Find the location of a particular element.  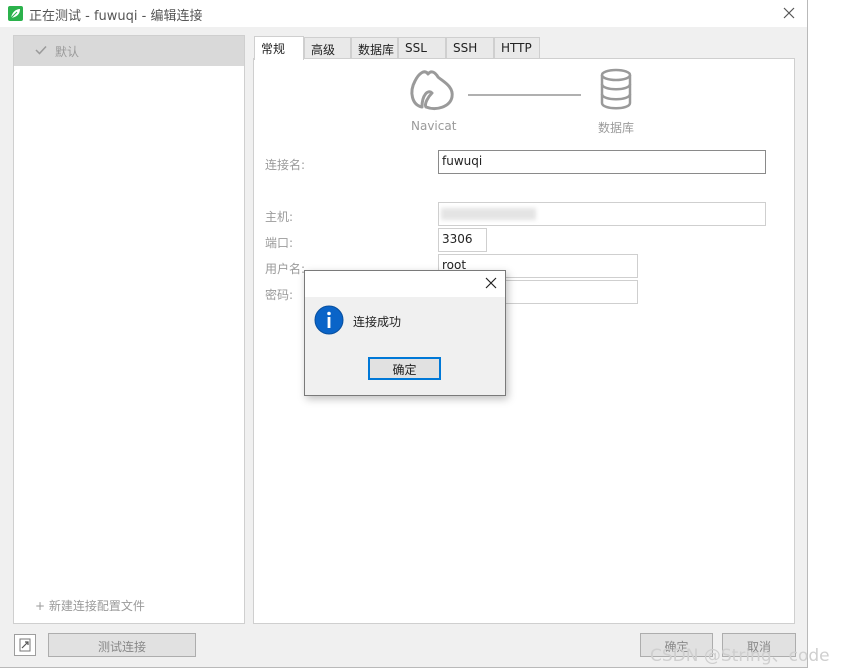

sidebar-item-label: 默认 is located at coordinates (67, 52).